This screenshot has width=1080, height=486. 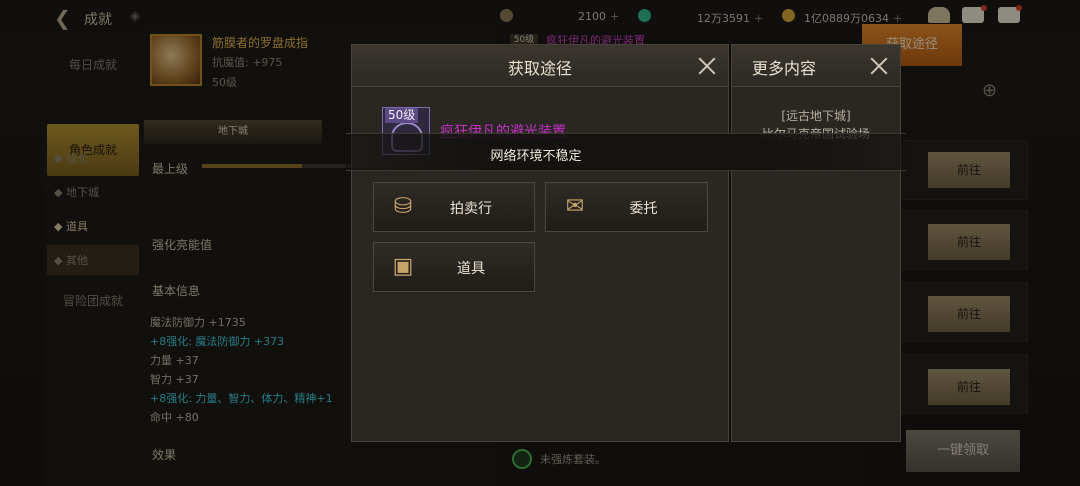 I want to click on commission-label: 委托, so click(x=643, y=209).